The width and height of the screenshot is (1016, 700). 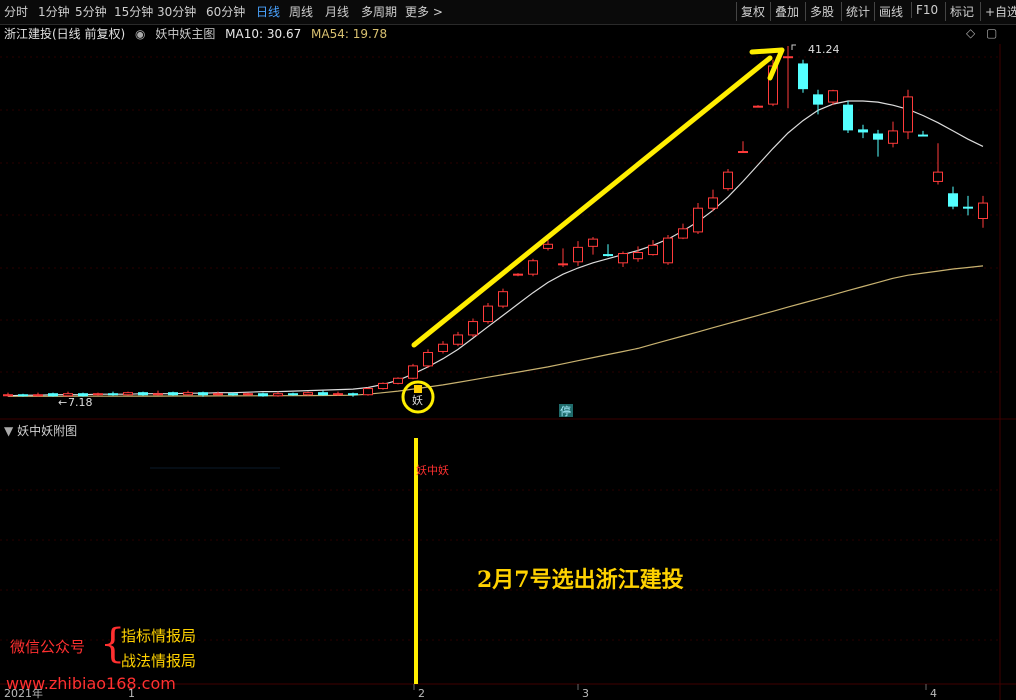 What do you see at coordinates (225, 11) in the screenshot?
I see `period-tab: 60分钟` at bounding box center [225, 11].